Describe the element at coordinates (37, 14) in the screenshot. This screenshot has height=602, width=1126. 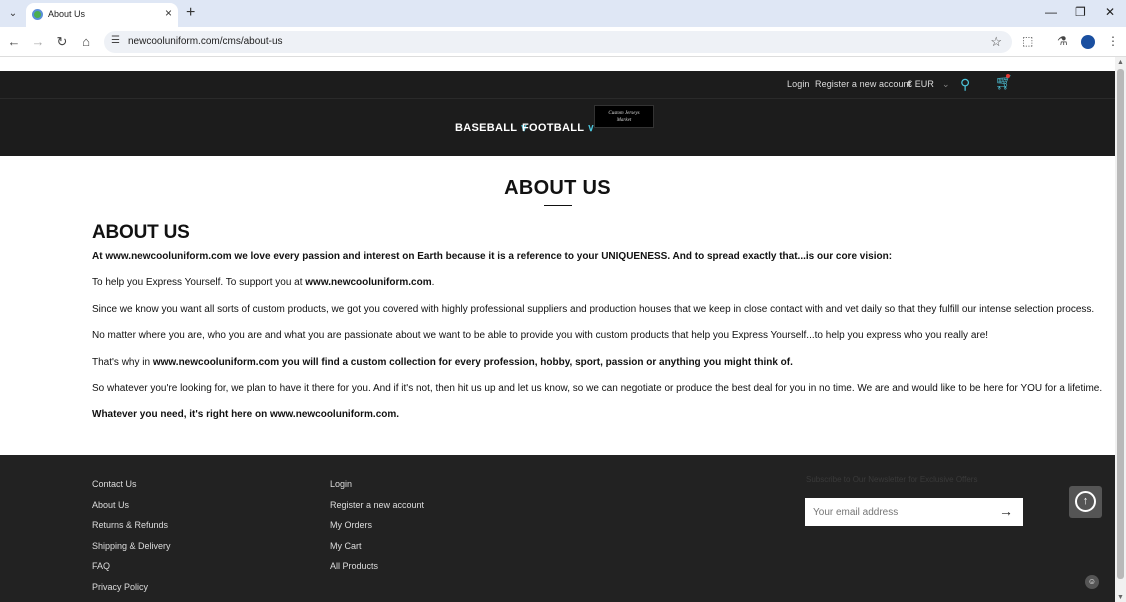
I see `favicon-icon` at that location.